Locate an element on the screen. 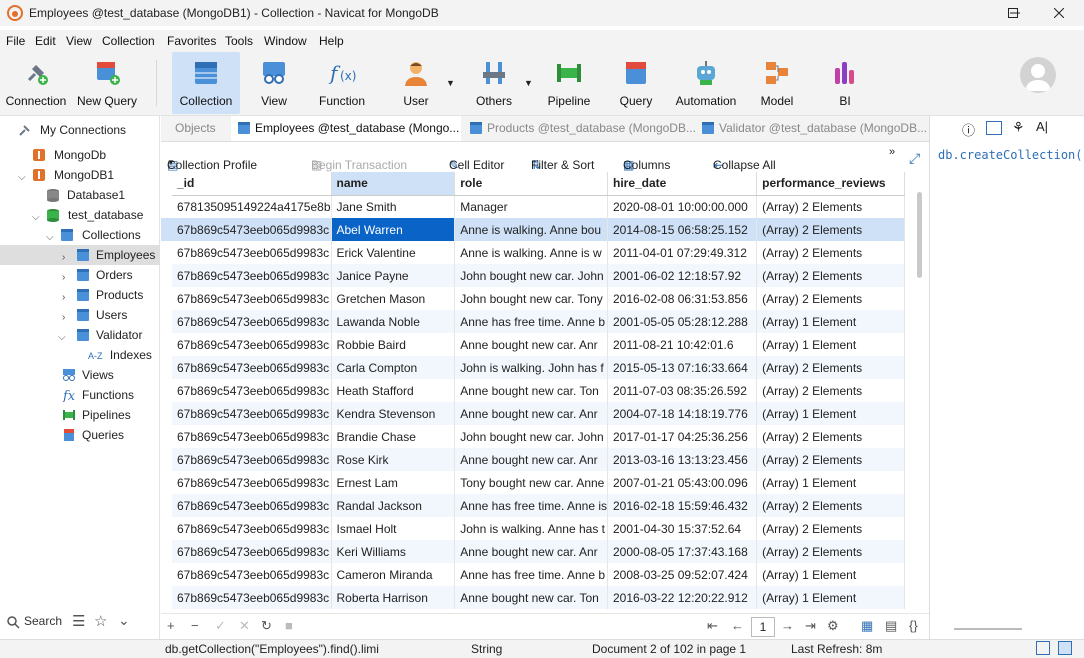 Image resolution: width=1084 pixels, height=658 pixels. info-icon: ⓘ is located at coordinates (968, 129).